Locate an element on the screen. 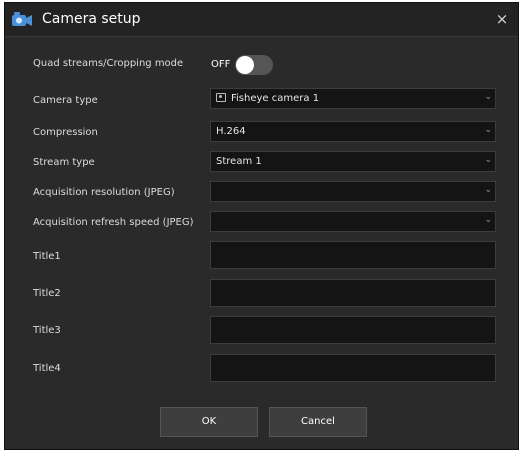 The image size is (523, 454). quad-streams-toggle is located at coordinates (254, 65).